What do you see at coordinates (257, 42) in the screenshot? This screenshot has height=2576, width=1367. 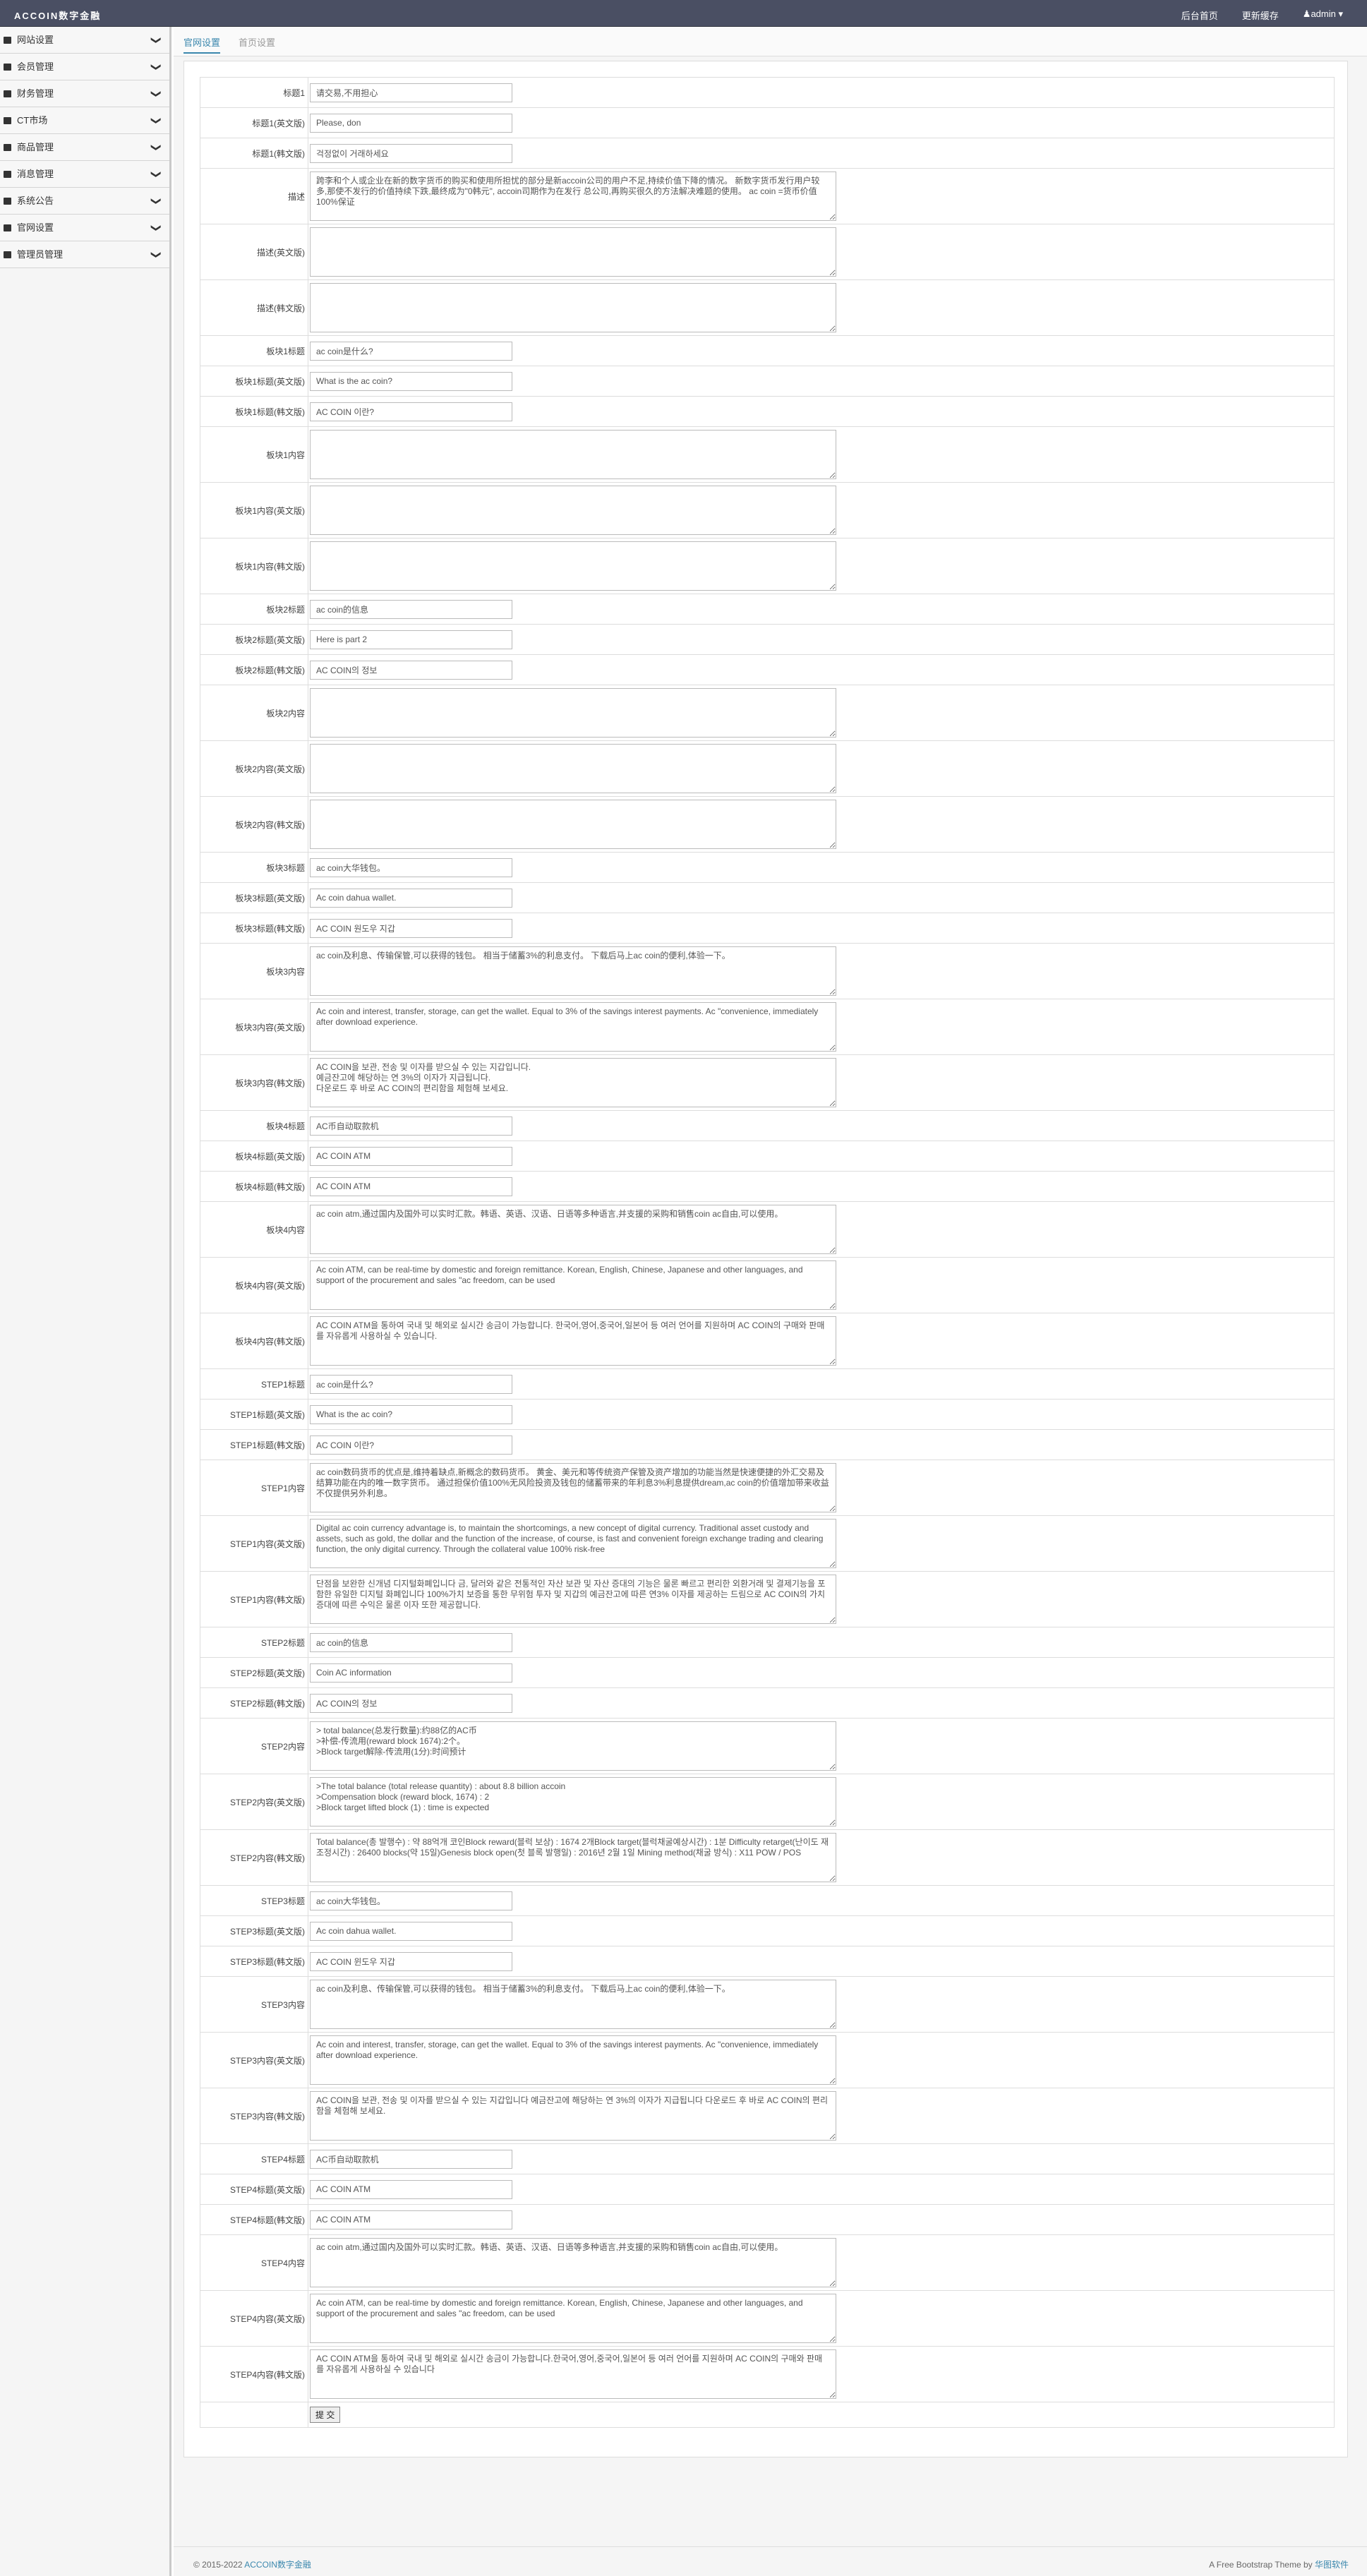 I see `tab-home-settings: 首页设置` at bounding box center [257, 42].